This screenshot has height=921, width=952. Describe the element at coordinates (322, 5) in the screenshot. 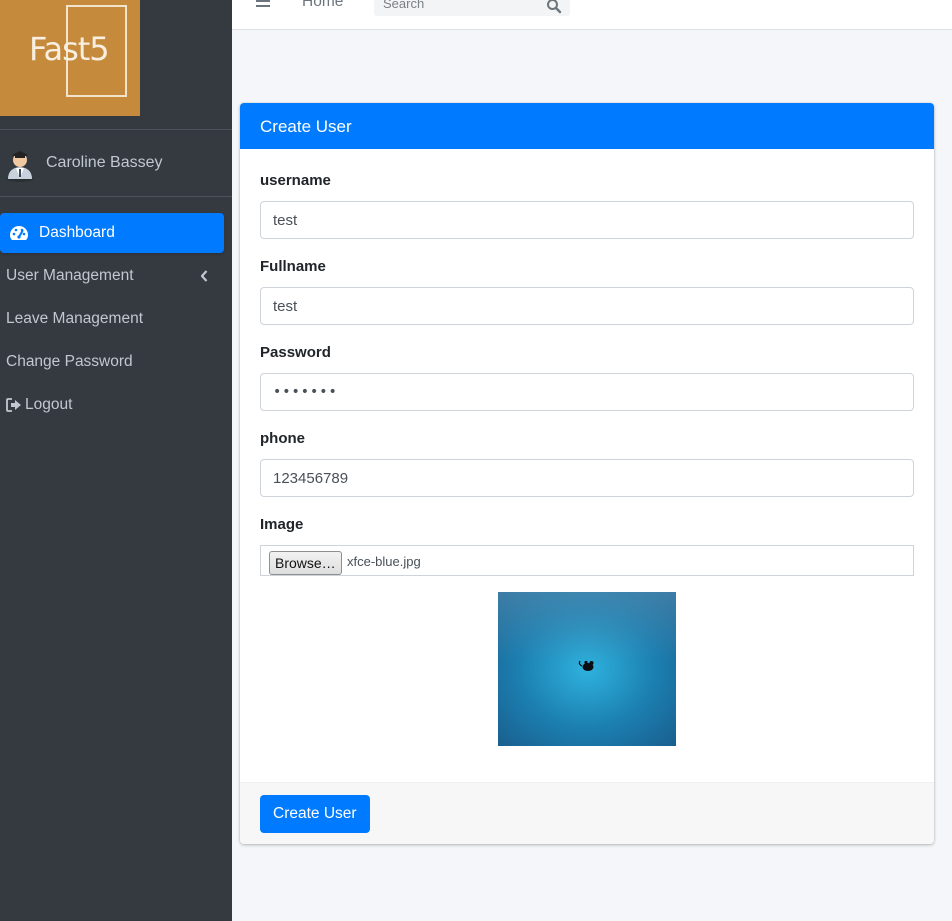

I see `home-link: Home` at that location.